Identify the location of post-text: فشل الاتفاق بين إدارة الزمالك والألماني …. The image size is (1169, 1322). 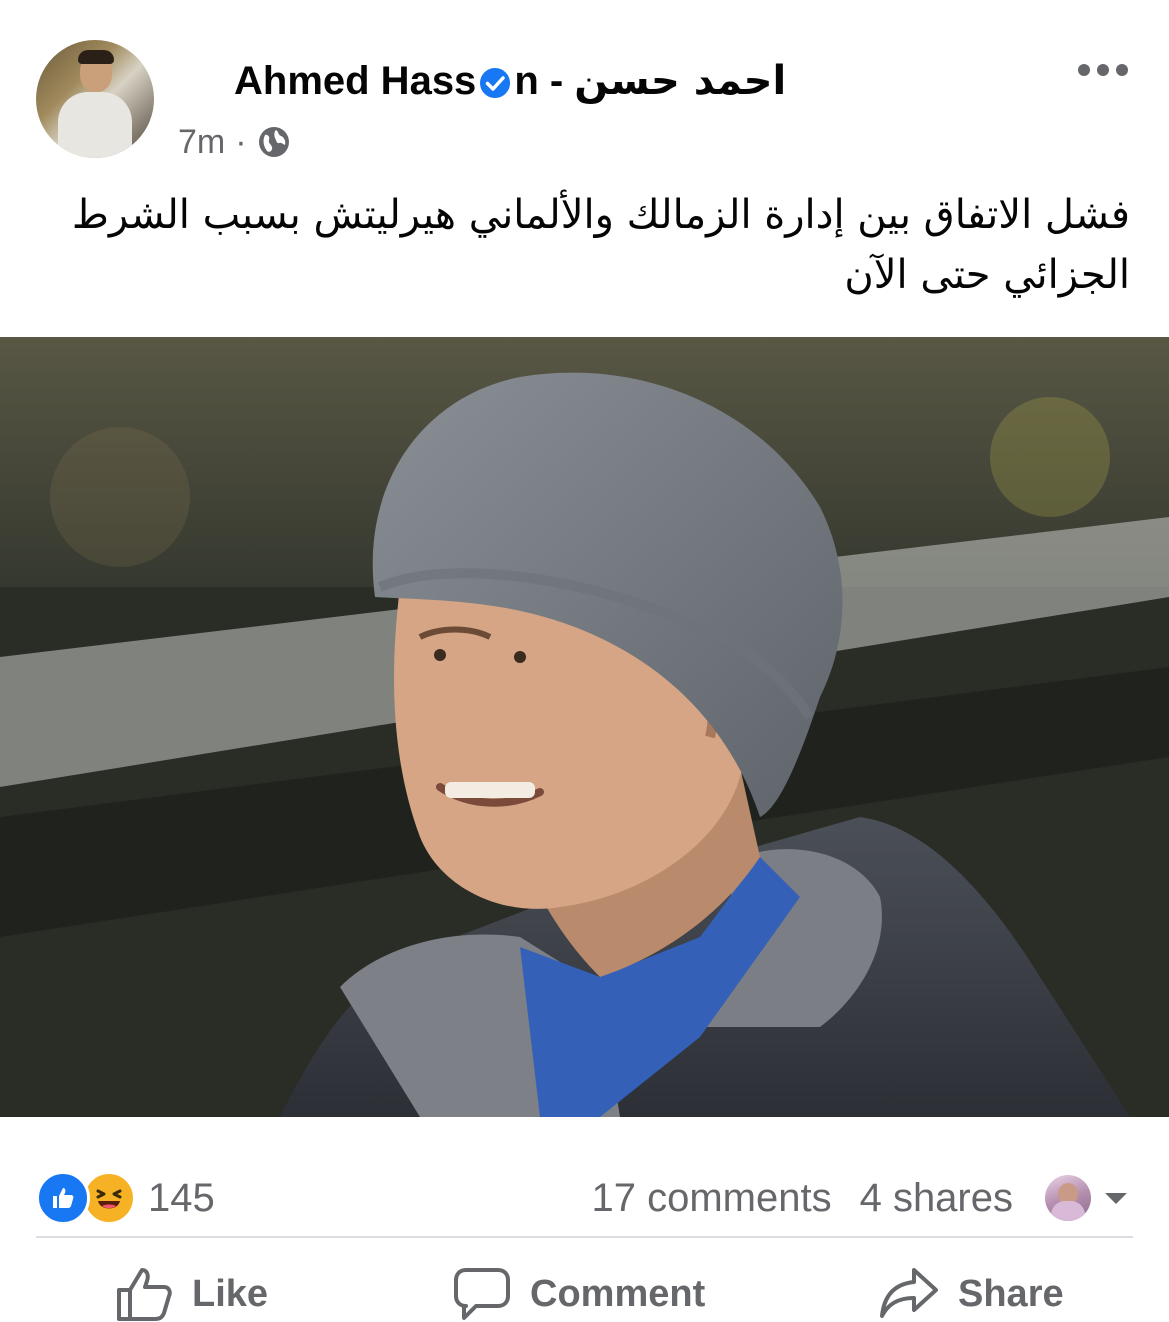
(600, 245).